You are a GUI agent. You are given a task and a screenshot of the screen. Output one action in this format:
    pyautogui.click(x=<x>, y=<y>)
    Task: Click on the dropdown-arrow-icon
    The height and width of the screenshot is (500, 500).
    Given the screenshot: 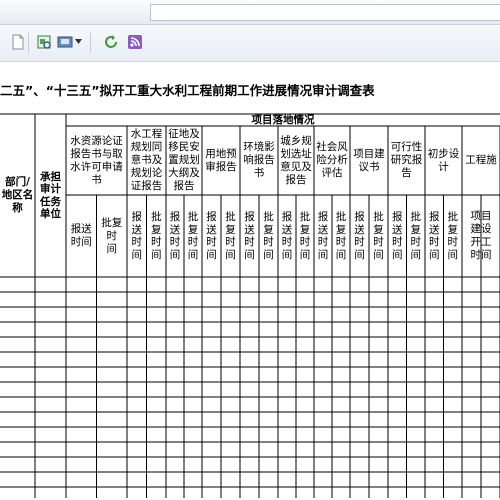 What is the action you would take?
    pyautogui.click(x=78, y=42)
    